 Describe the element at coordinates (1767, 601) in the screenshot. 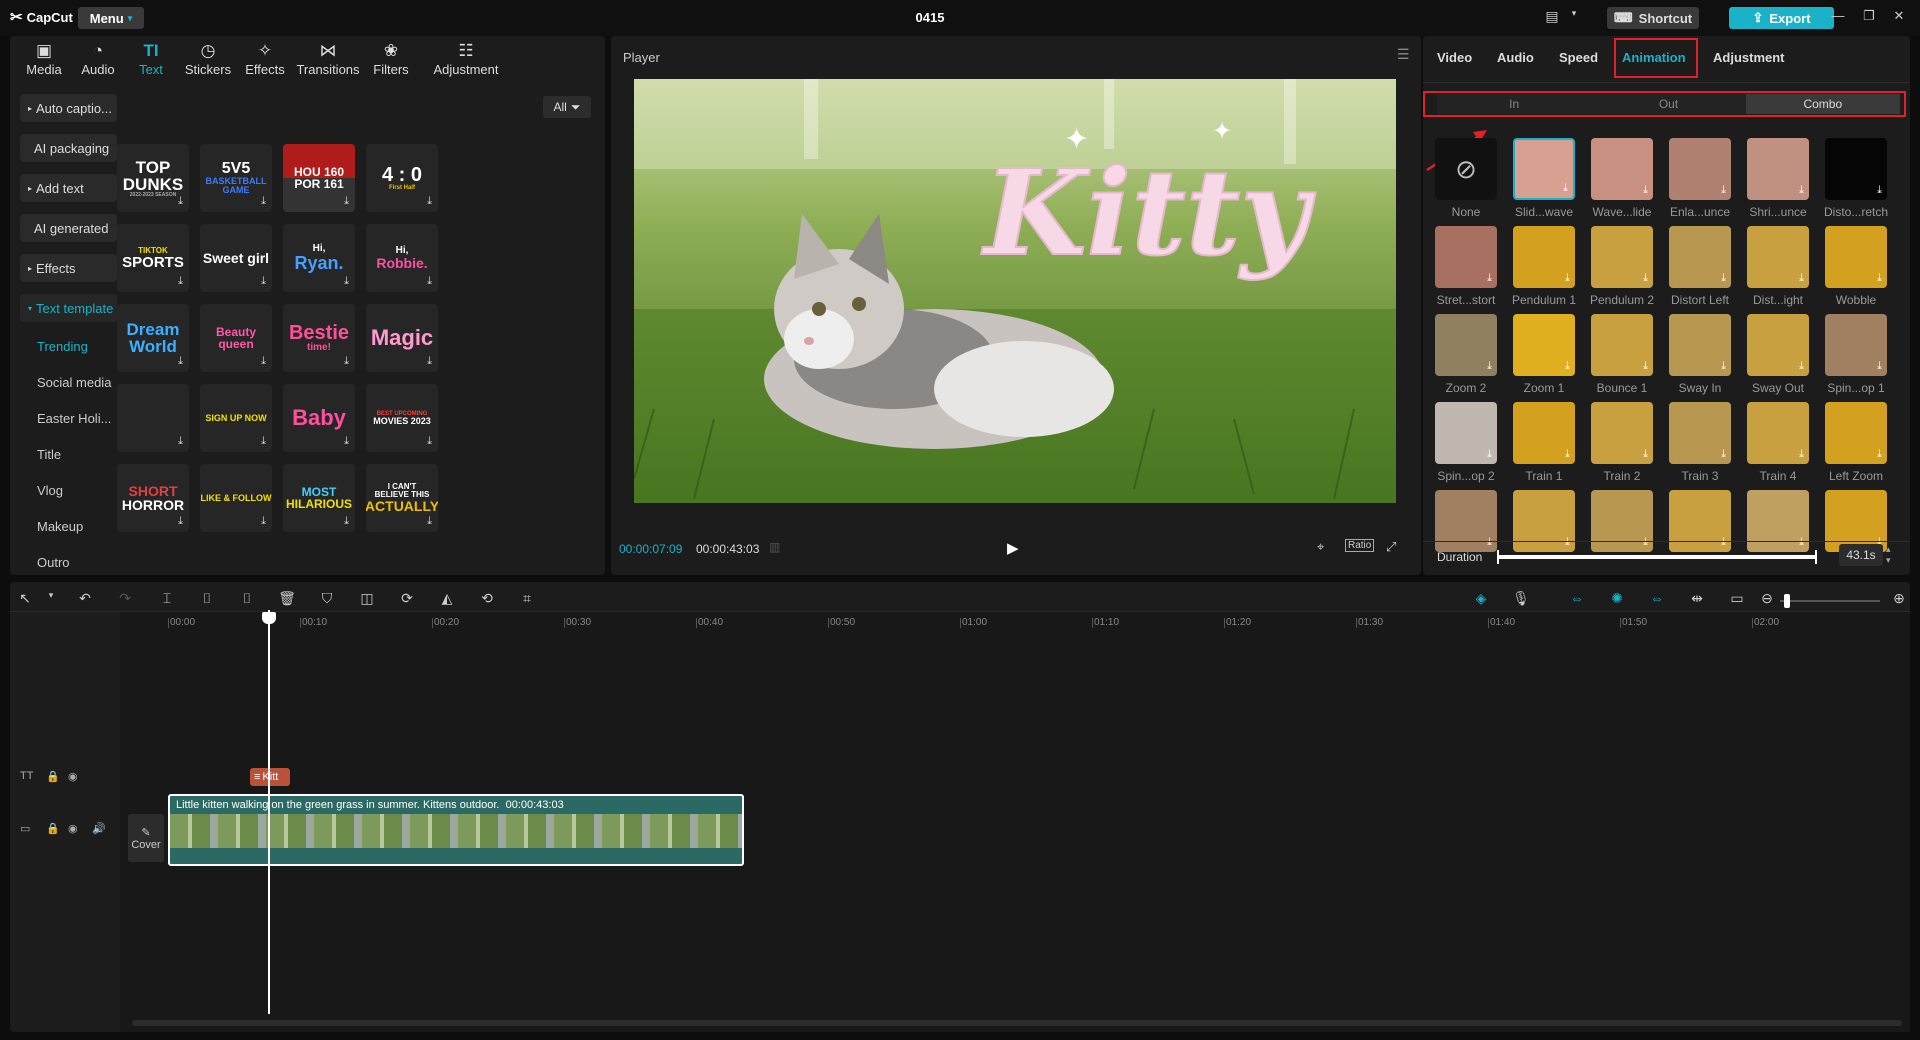

I see `zoom-out-icon: ⊖` at that location.